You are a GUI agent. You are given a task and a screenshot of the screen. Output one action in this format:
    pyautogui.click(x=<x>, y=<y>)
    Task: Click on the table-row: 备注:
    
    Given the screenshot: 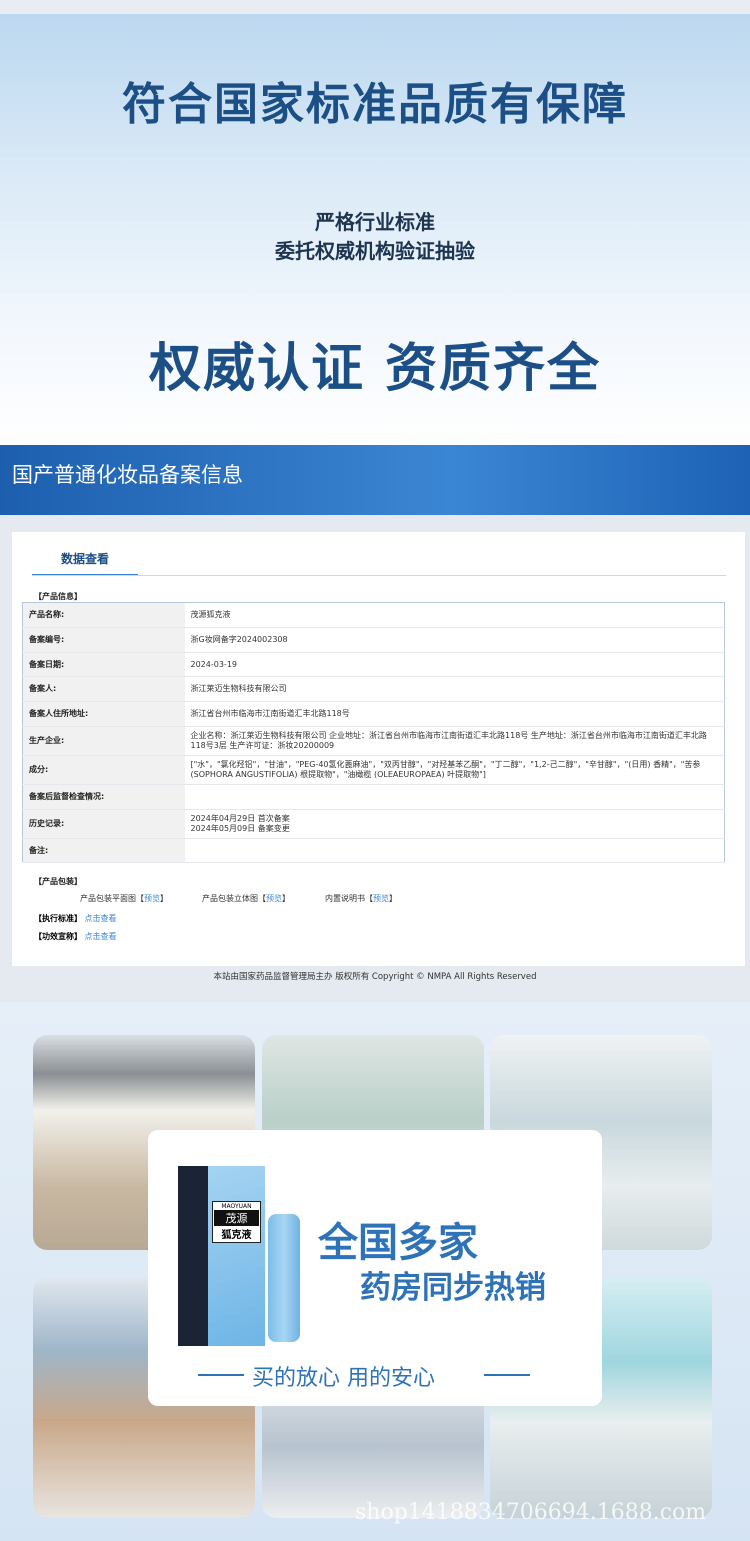 What is the action you would take?
    pyautogui.click(x=373, y=850)
    